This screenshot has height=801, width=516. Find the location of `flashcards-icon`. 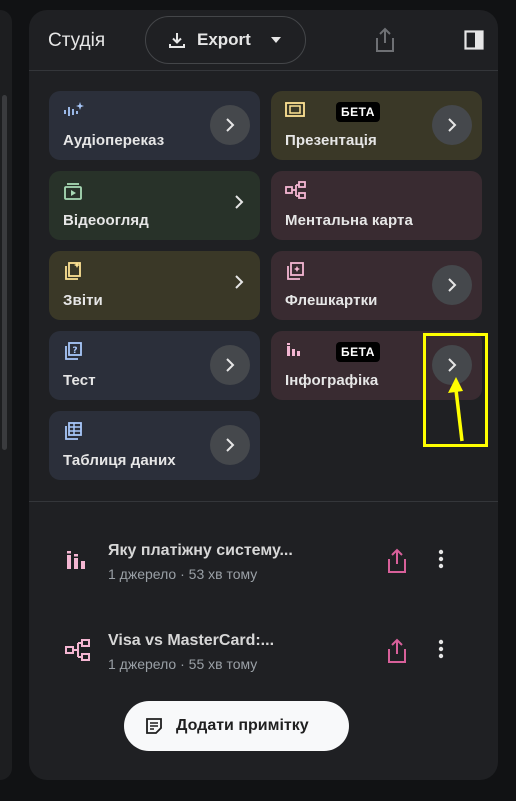

flashcards-icon is located at coordinates (295, 271).